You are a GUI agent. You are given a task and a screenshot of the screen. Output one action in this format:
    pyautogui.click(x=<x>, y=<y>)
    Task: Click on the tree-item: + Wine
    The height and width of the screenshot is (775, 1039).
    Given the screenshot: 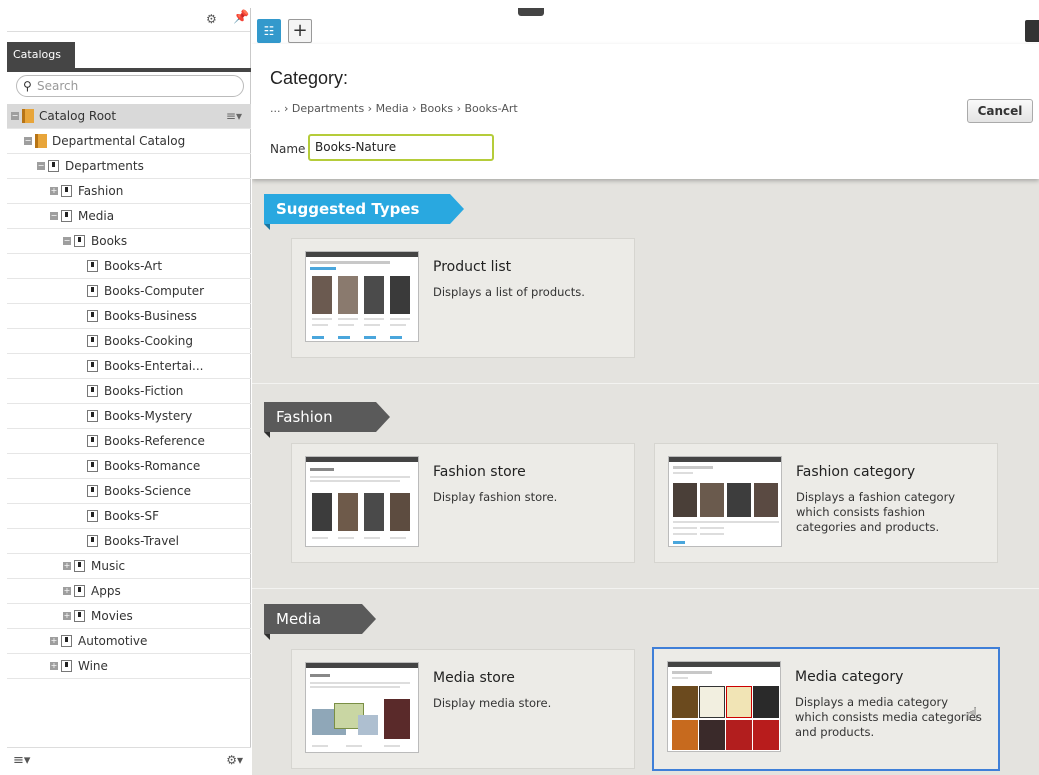 What is the action you would take?
    pyautogui.click(x=129, y=666)
    